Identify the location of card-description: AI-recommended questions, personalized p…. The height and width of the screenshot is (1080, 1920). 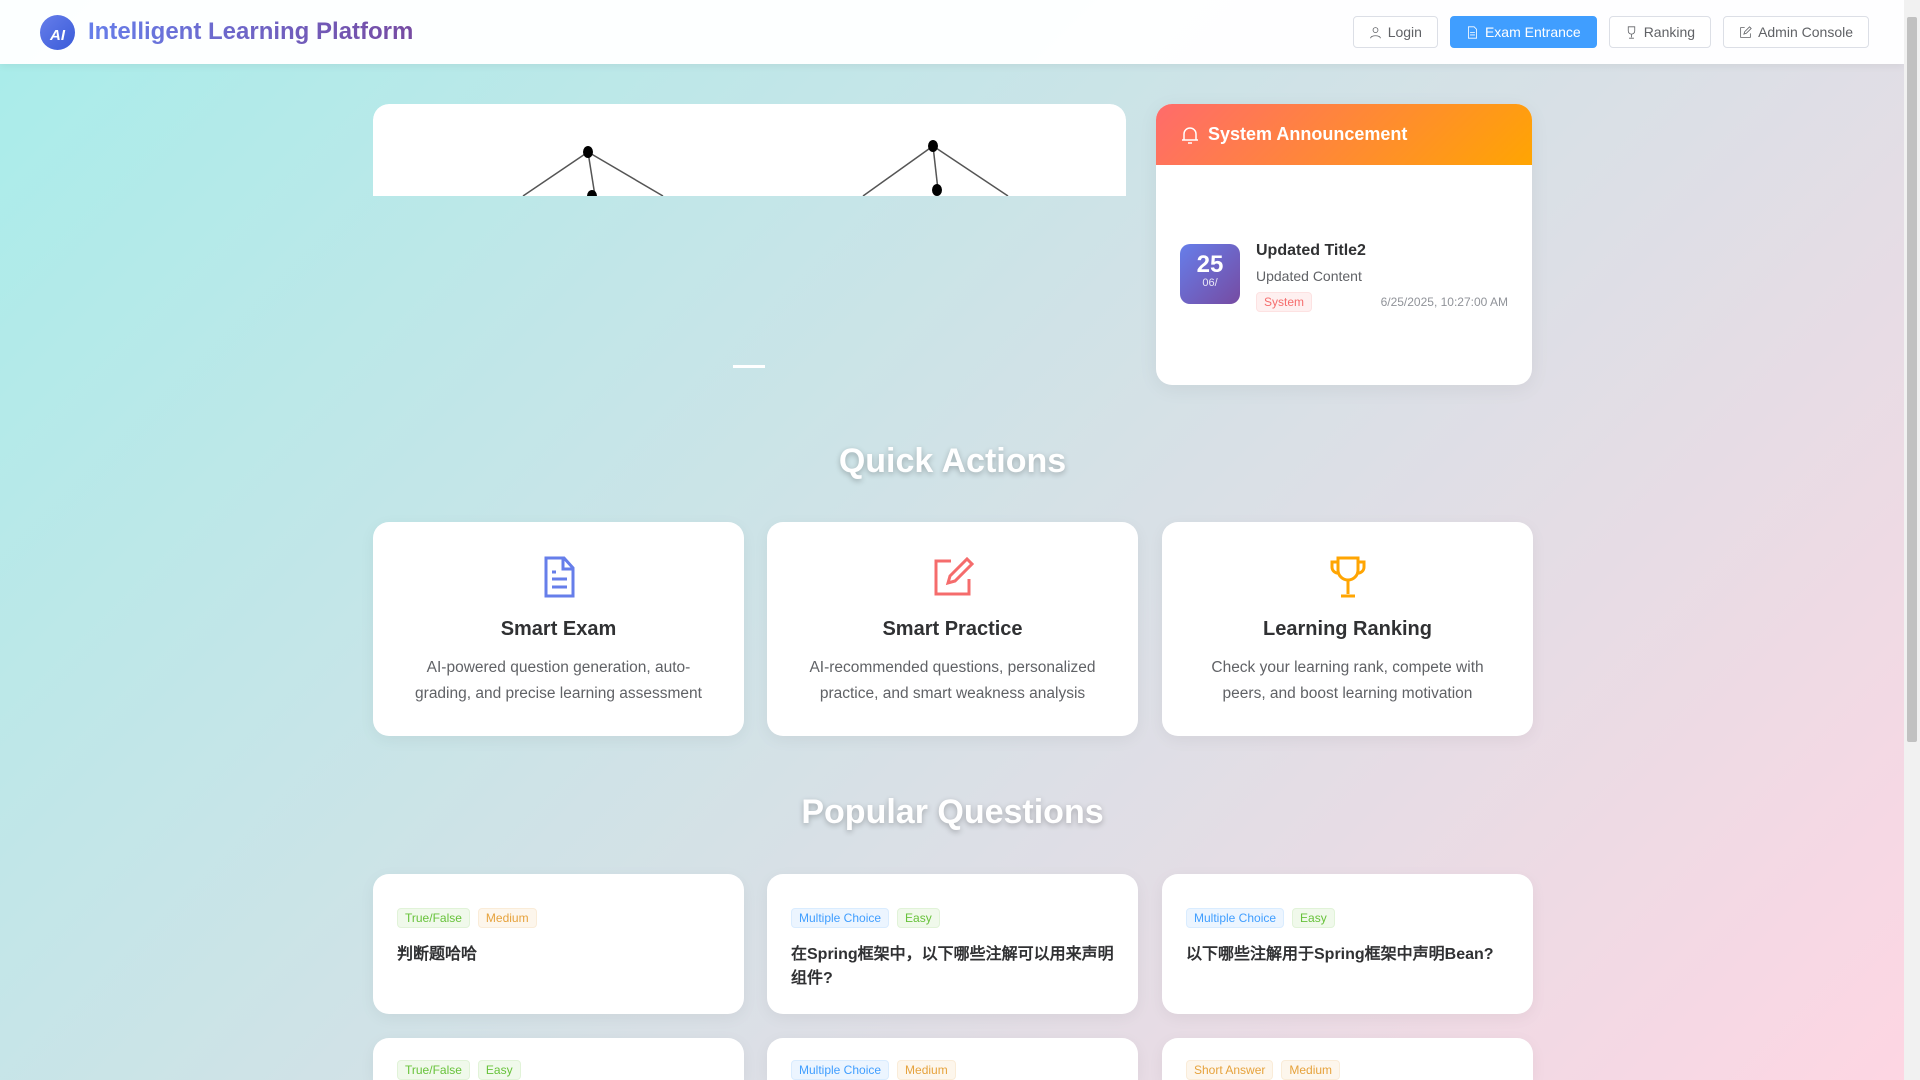
(952, 680).